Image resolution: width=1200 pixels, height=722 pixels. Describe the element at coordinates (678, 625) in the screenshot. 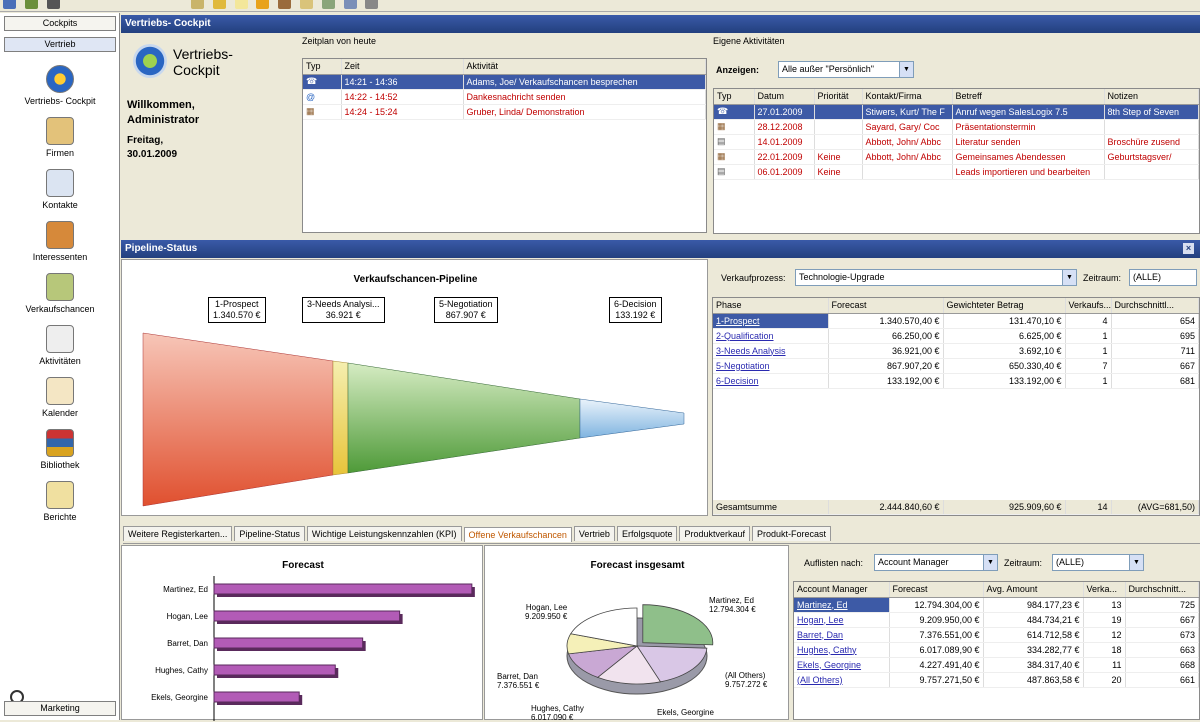

I see `pie-slice` at that location.